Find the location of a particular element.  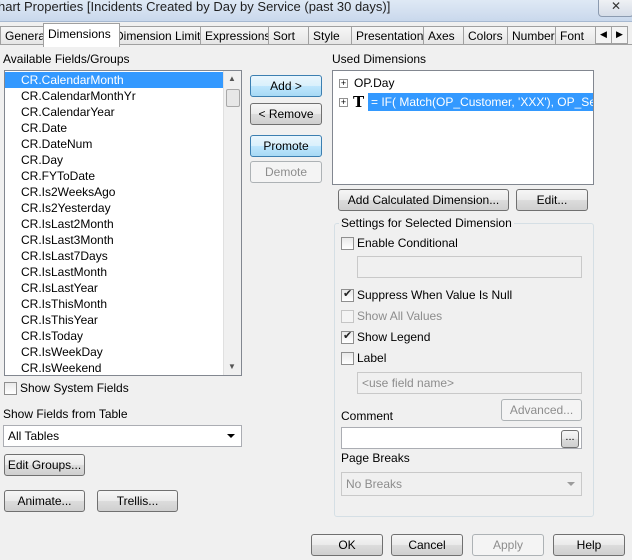

enable-conditional-label: Enable Conditional is located at coordinates (407, 243).